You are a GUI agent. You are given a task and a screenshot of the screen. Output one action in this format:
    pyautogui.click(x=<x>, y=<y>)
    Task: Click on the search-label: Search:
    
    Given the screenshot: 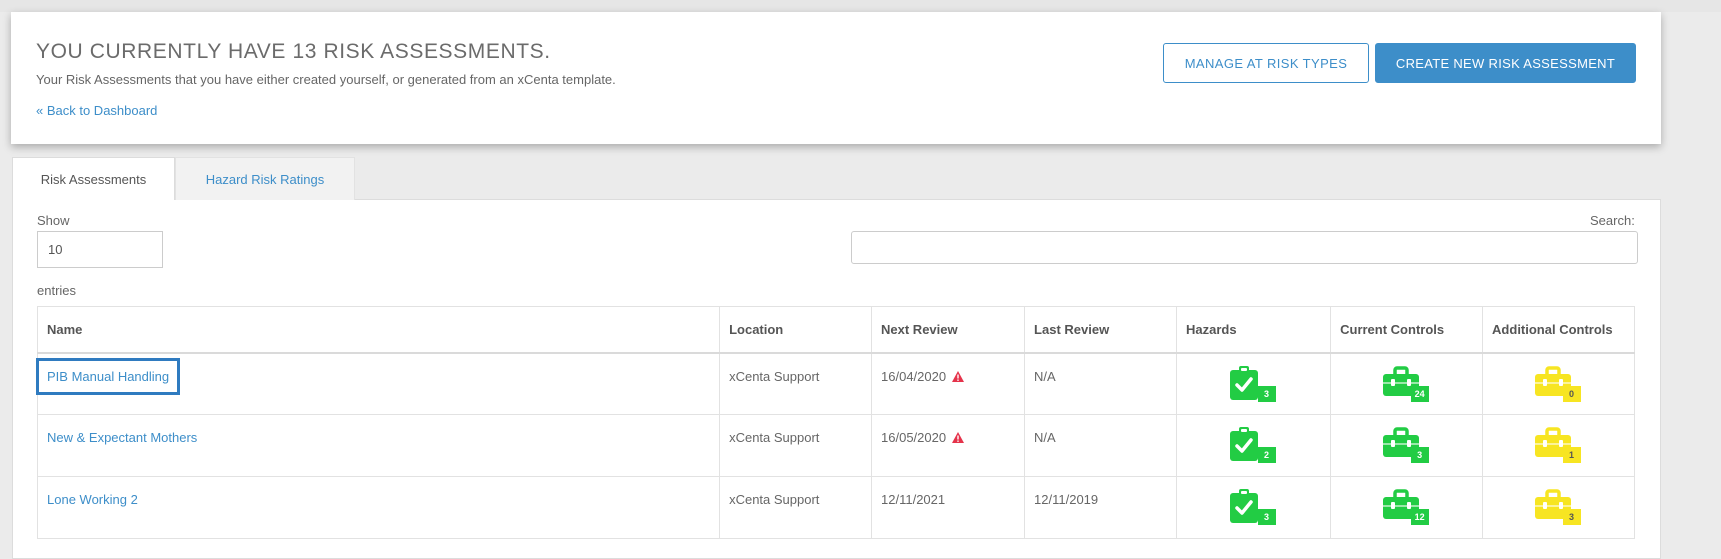 What is the action you would take?
    pyautogui.click(x=1612, y=220)
    